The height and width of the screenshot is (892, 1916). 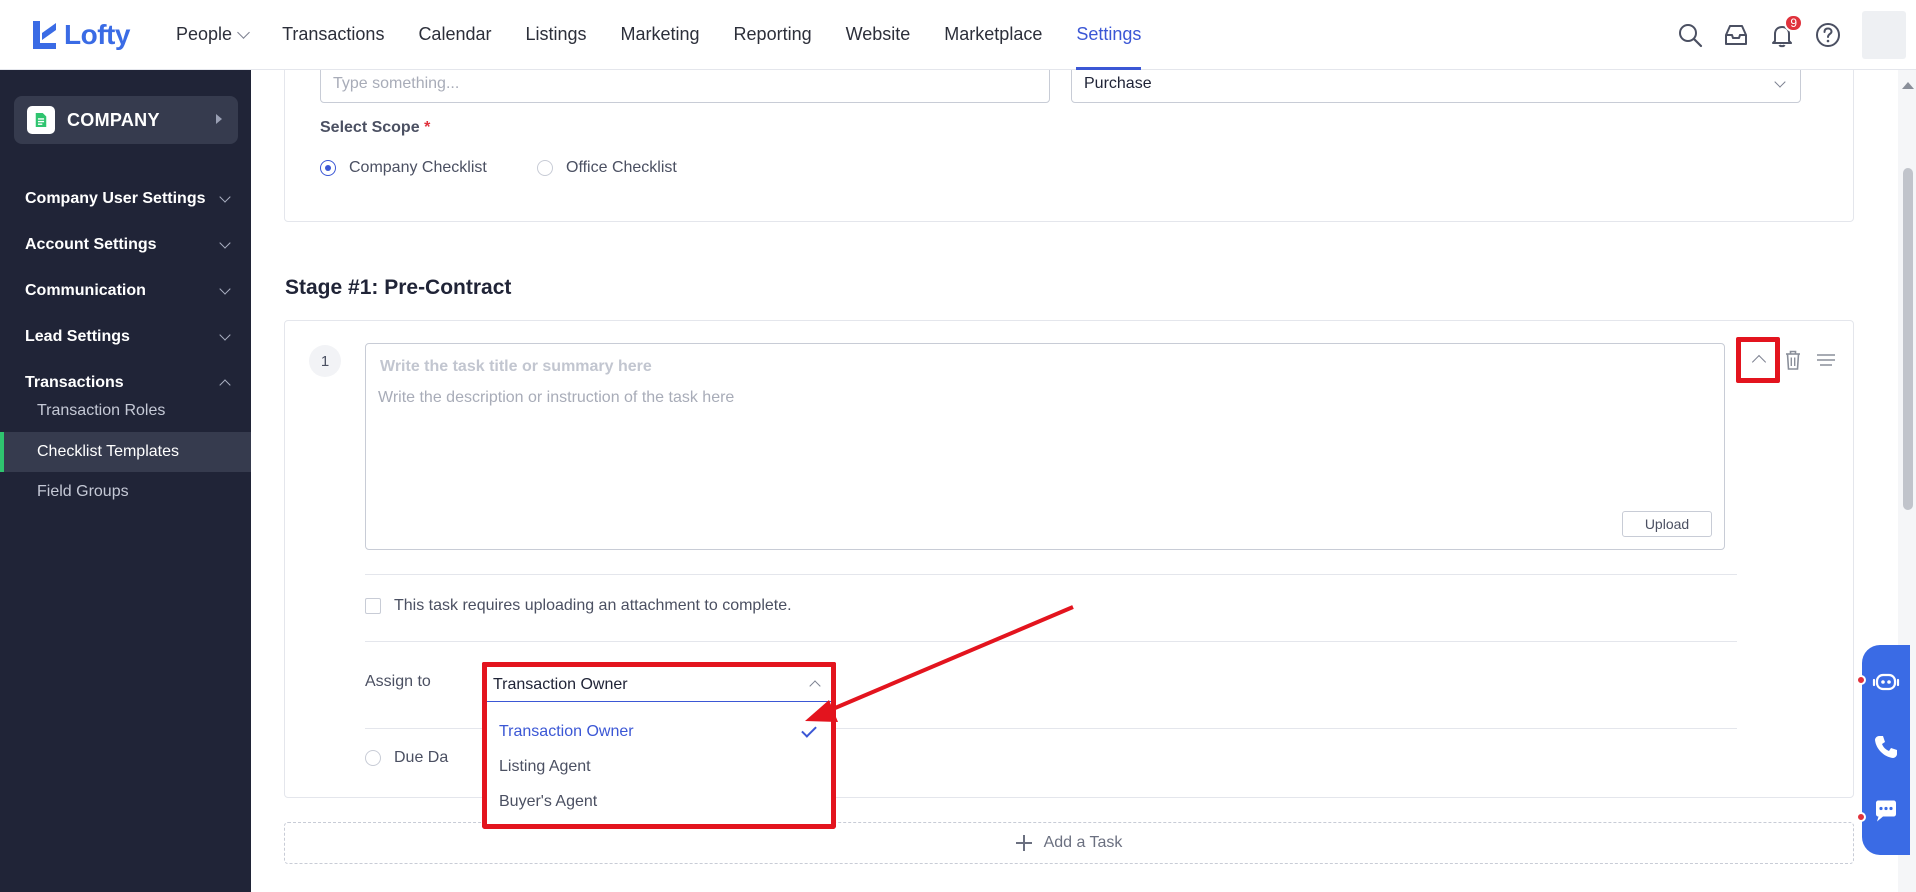 I want to click on trash-icon, so click(x=1793, y=360).